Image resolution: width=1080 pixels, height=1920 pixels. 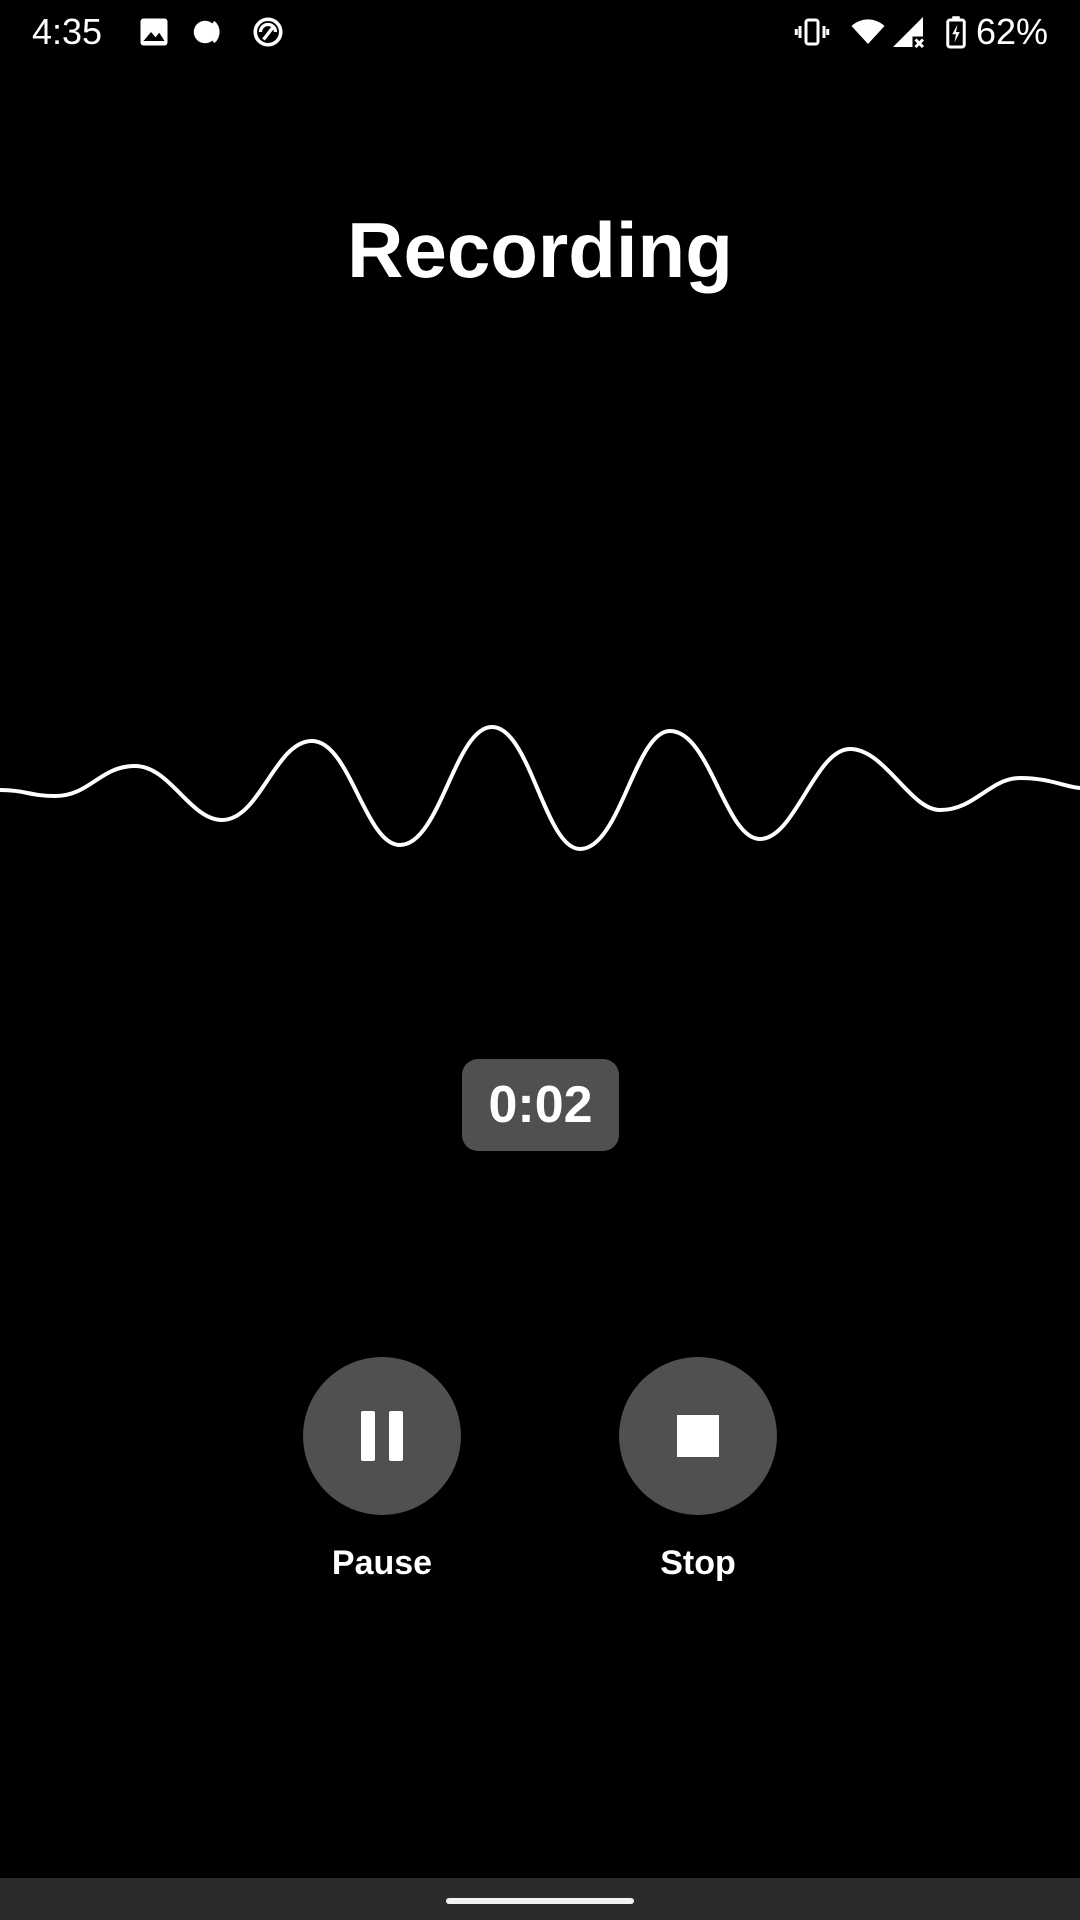 I want to click on status-time: 4:35, so click(x=67, y=31).